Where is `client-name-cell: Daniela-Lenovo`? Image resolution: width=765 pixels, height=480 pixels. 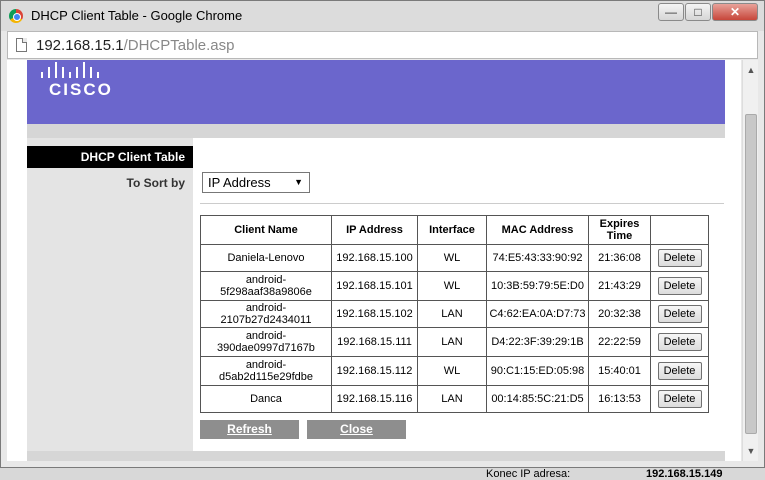 client-name-cell: Daniela-Lenovo is located at coordinates (266, 258).